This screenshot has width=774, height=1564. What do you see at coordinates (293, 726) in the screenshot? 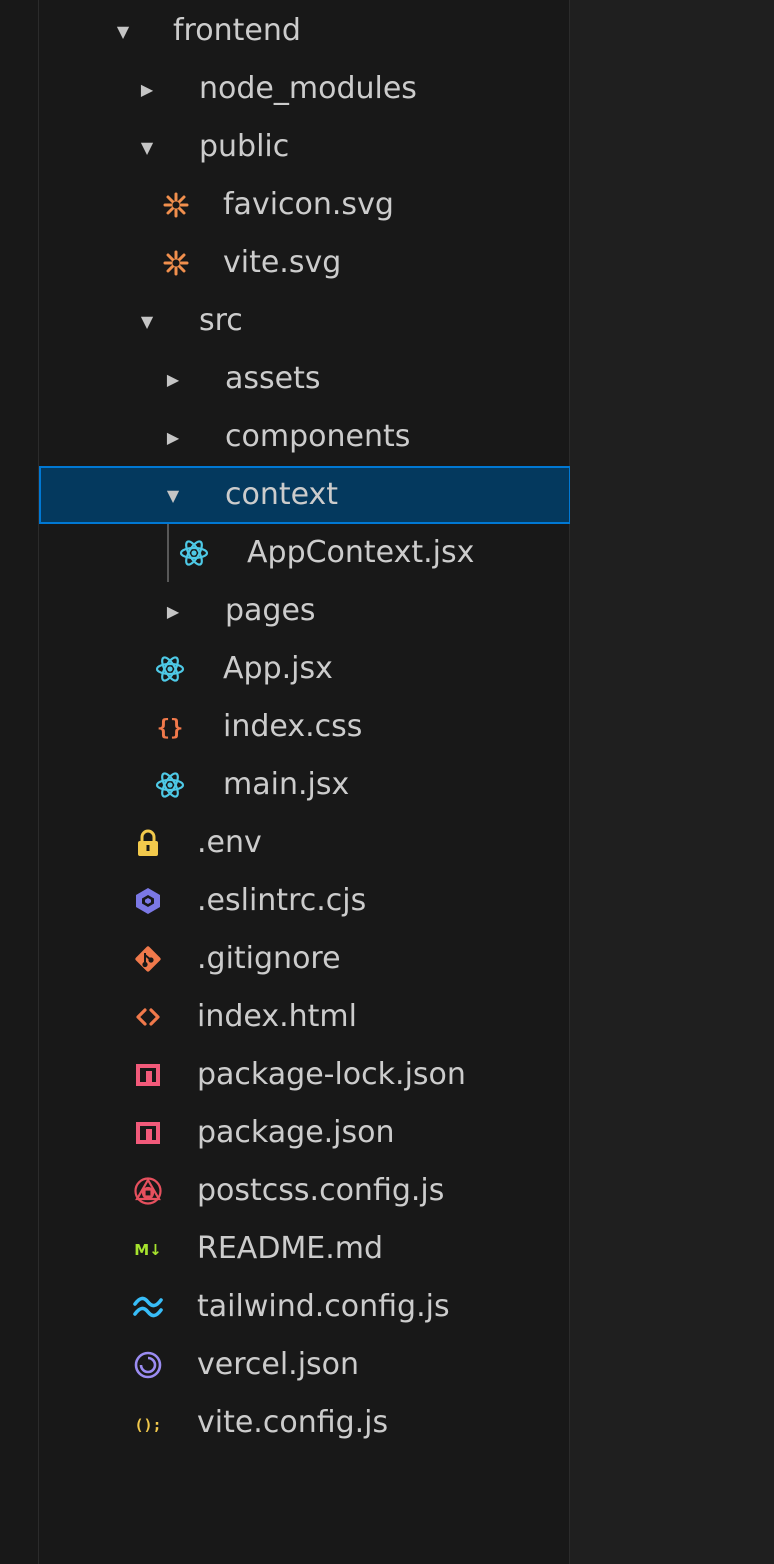
I see `file-label: index.css` at bounding box center [293, 726].